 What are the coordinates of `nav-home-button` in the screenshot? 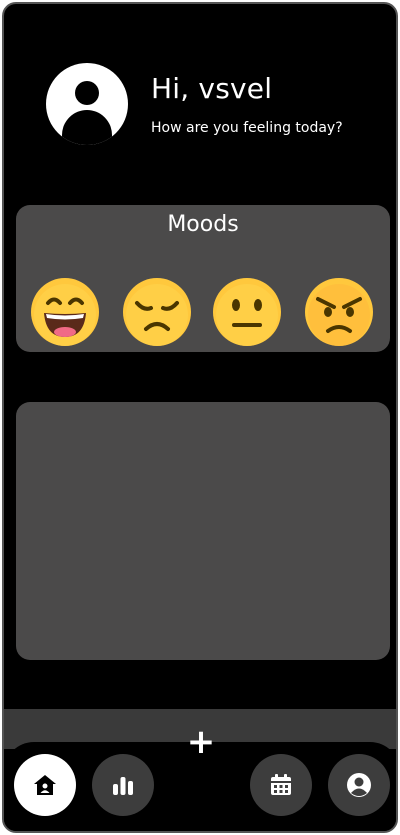 It's located at (45, 785).